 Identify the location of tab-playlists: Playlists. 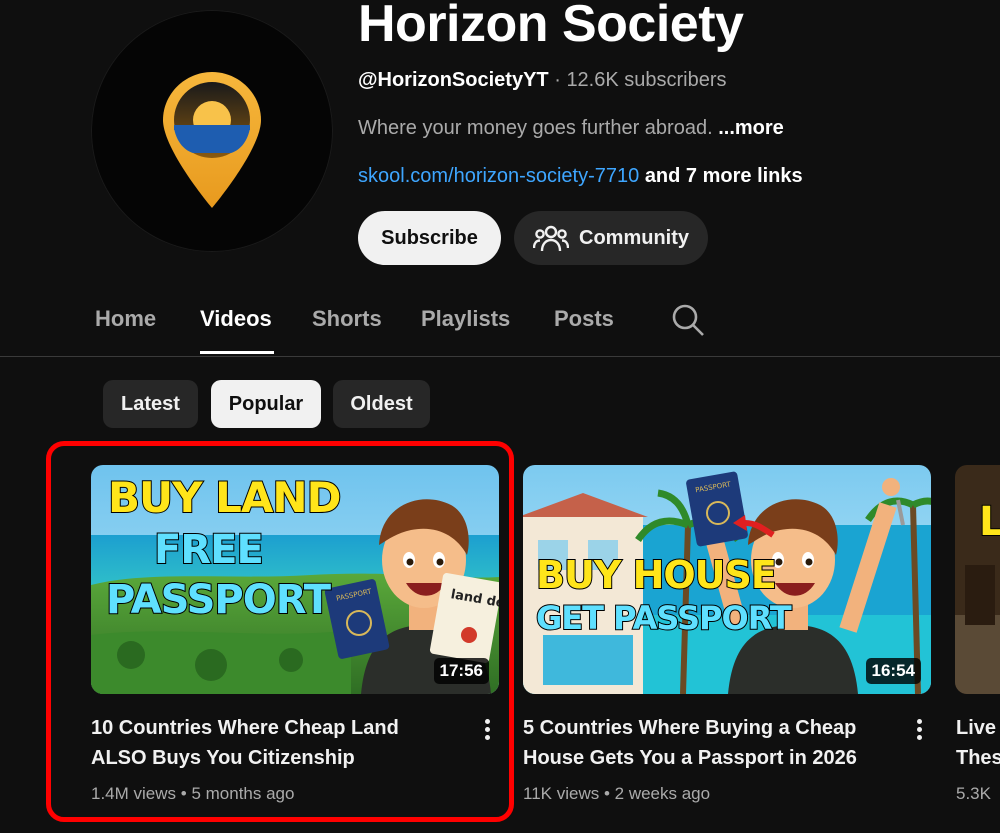
(465, 319).